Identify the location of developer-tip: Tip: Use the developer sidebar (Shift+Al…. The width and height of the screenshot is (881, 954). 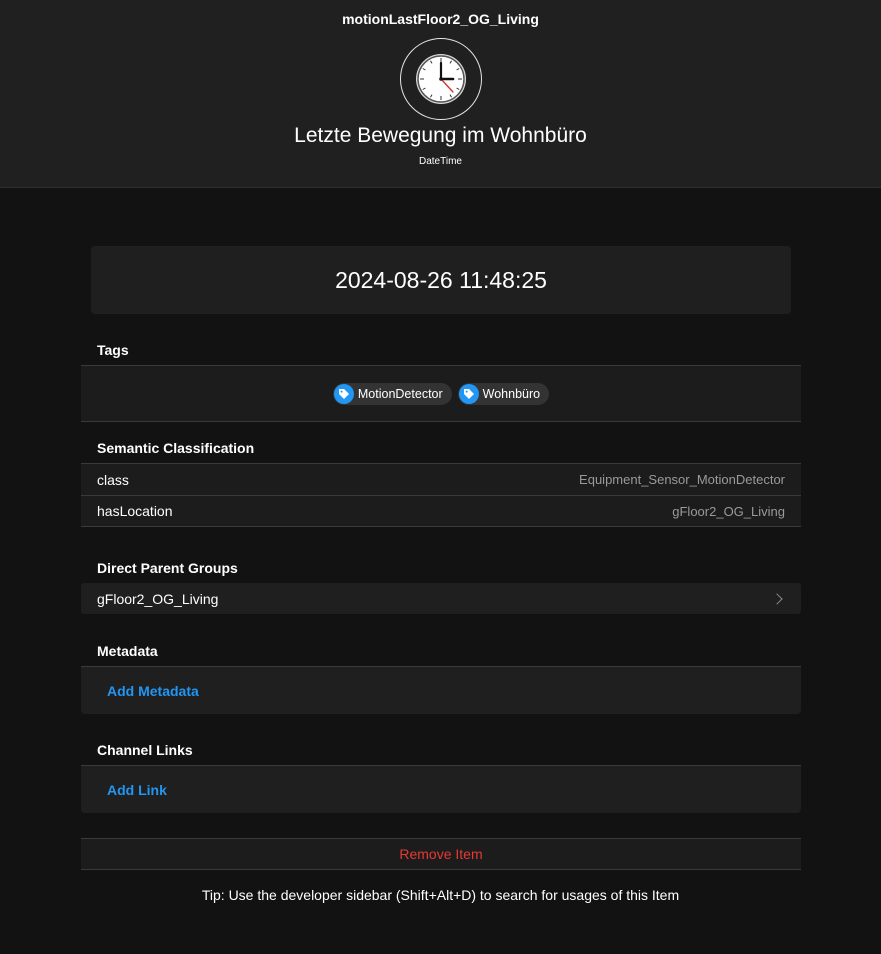
(440, 895).